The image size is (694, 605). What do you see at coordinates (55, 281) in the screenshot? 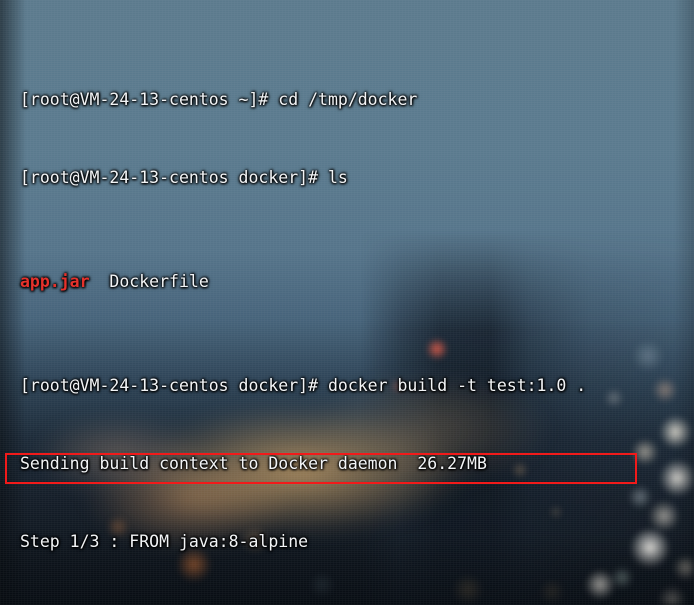
I see `file-app-jar: app.jar` at bounding box center [55, 281].